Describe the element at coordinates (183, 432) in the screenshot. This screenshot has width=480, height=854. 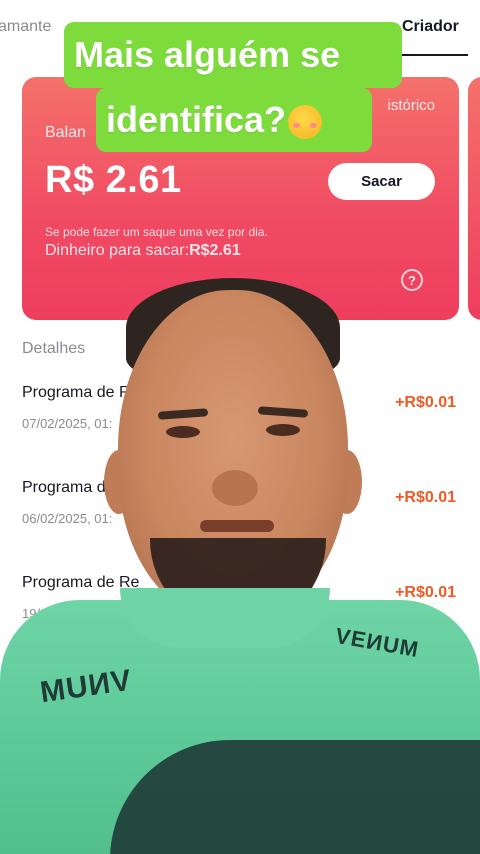
I see `left-eye` at that location.